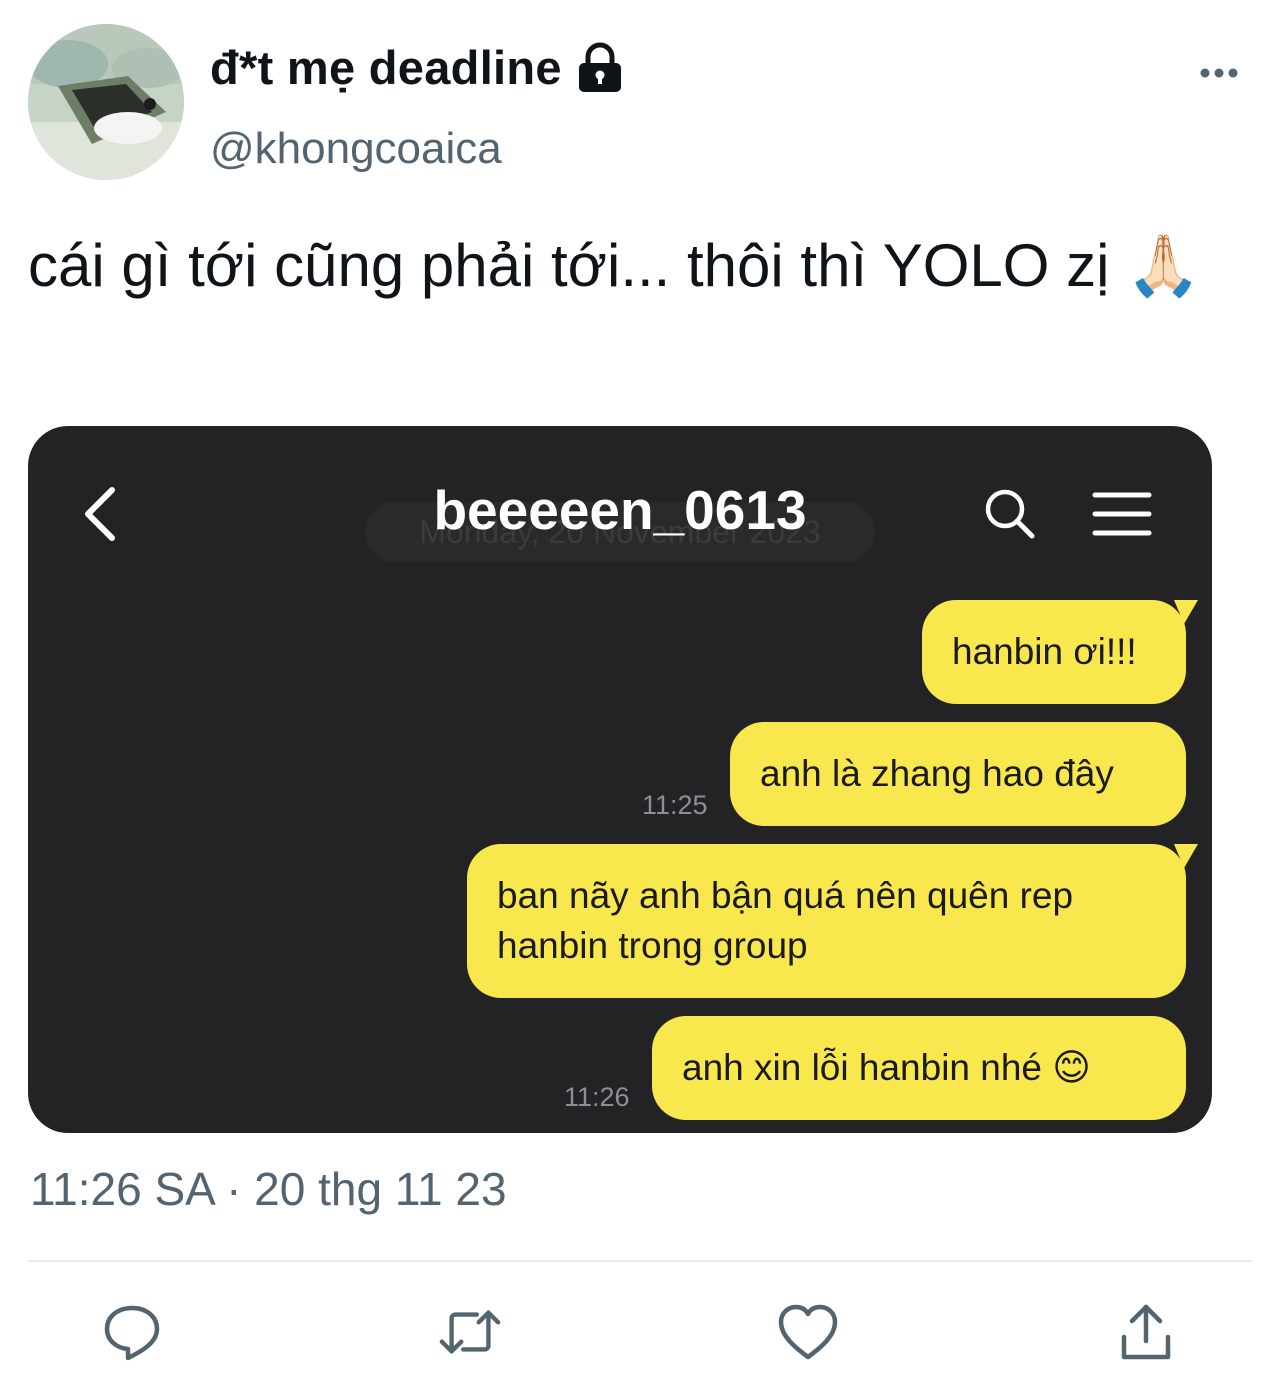 Image resolution: width=1279 pixels, height=1397 pixels. Describe the element at coordinates (268, 1189) in the screenshot. I see `tweet-timestamp: 11:26 SA · 20 thg 11 23` at that location.